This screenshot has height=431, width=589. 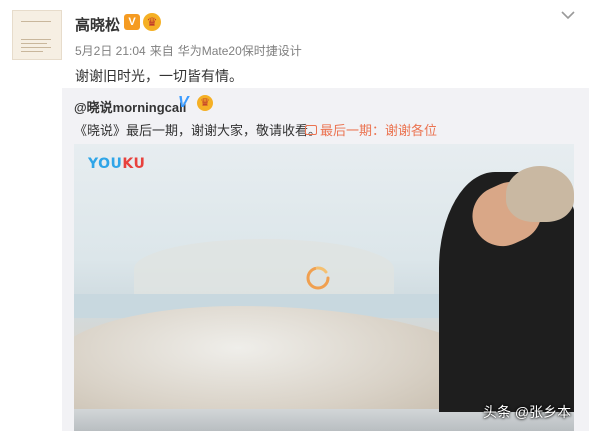 I want to click on source-prefix: 来自, so click(x=161, y=51).